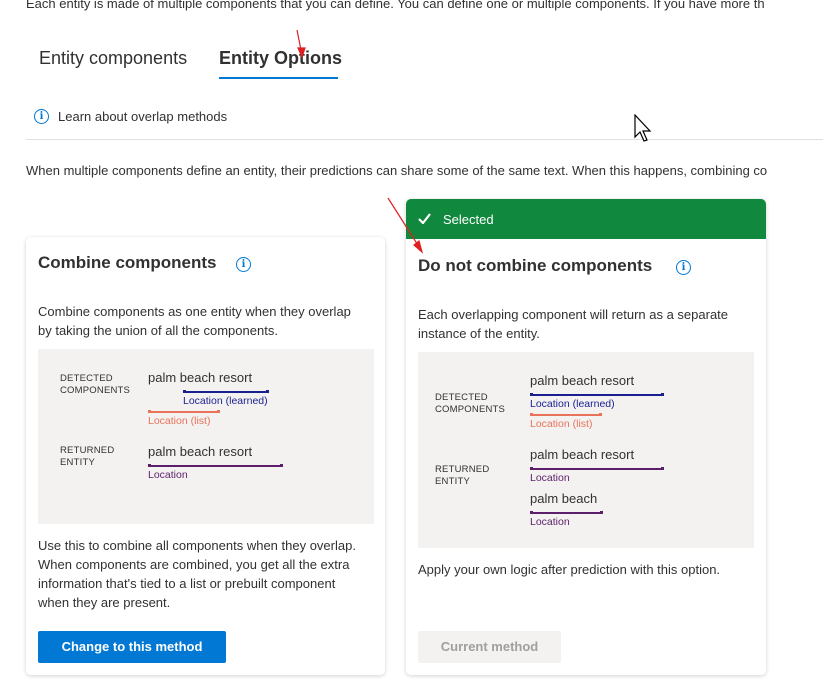 This screenshot has width=823, height=692. Describe the element at coordinates (243, 264) in the screenshot. I see `combine-info-icon: i` at that location.